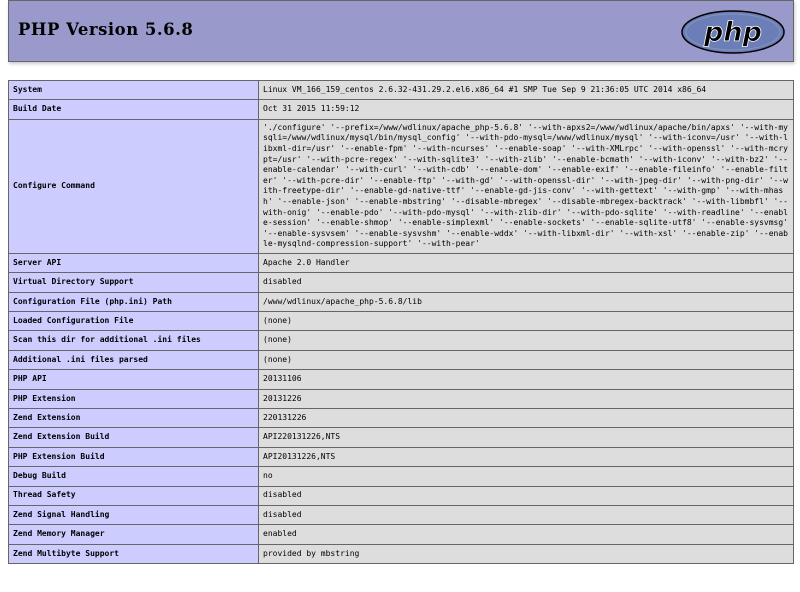 Image resolution: width=800 pixels, height=592 pixels. I want to click on table-row: Additional .ini files parsed (none), so click(401, 360).